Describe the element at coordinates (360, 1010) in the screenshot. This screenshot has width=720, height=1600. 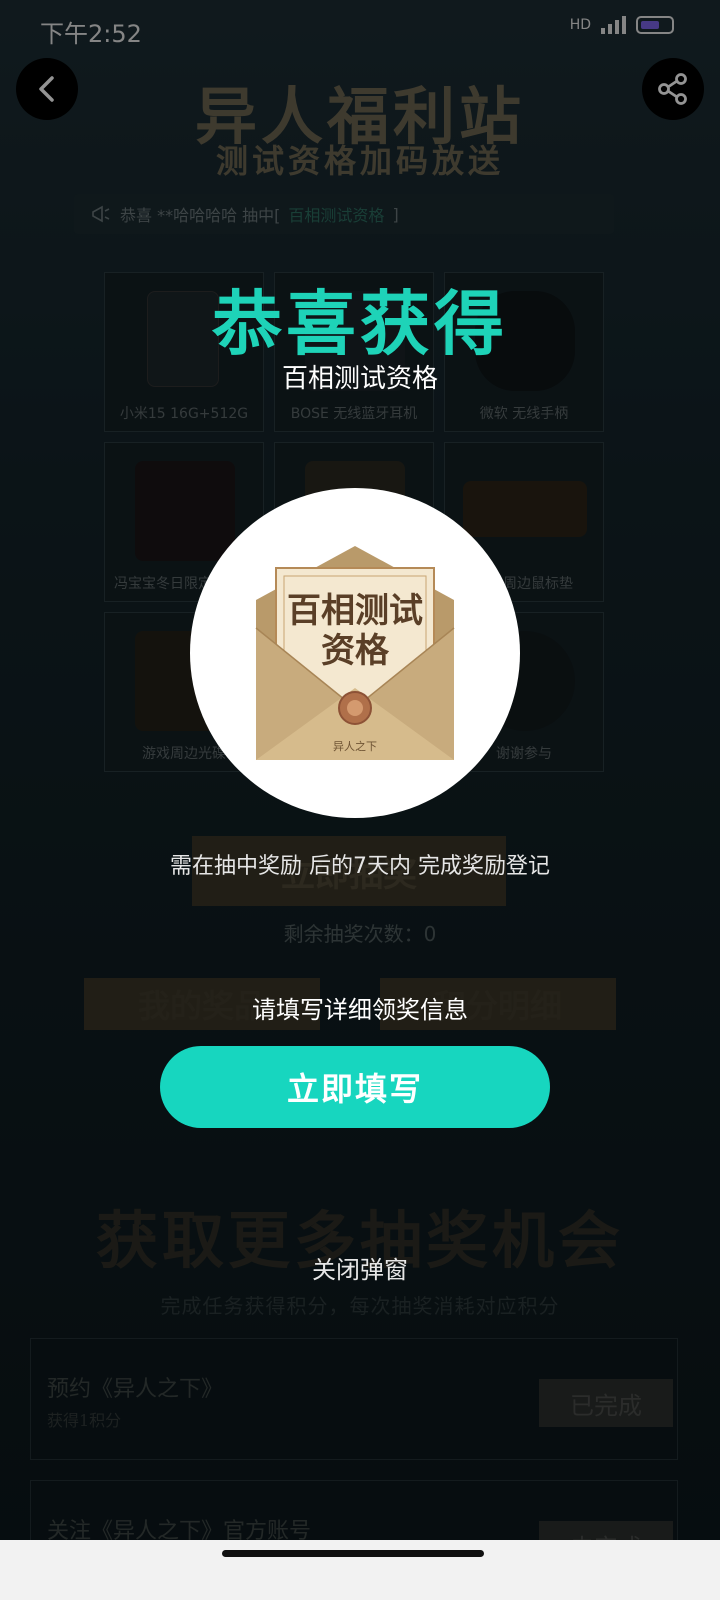
I see `modal-fill-info: 请填写详细领奖信息` at that location.